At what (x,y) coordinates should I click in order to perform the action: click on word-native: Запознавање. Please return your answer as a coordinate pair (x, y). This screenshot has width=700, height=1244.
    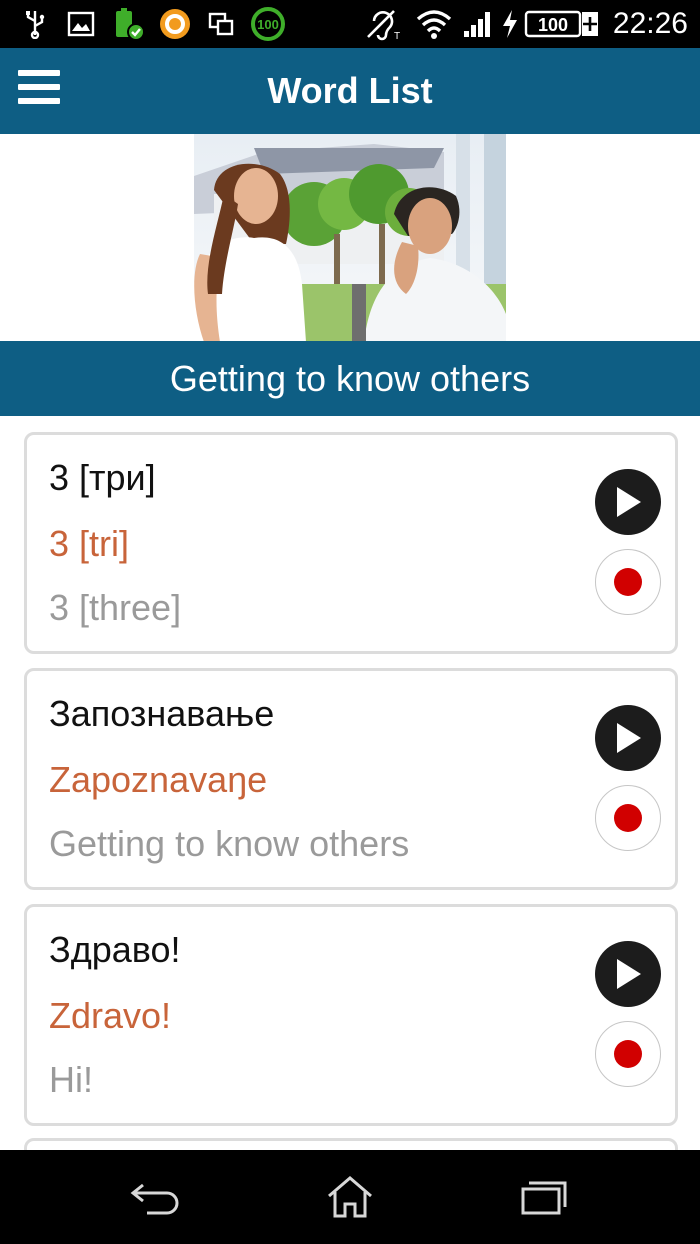
    Looking at the image, I should click on (162, 713).